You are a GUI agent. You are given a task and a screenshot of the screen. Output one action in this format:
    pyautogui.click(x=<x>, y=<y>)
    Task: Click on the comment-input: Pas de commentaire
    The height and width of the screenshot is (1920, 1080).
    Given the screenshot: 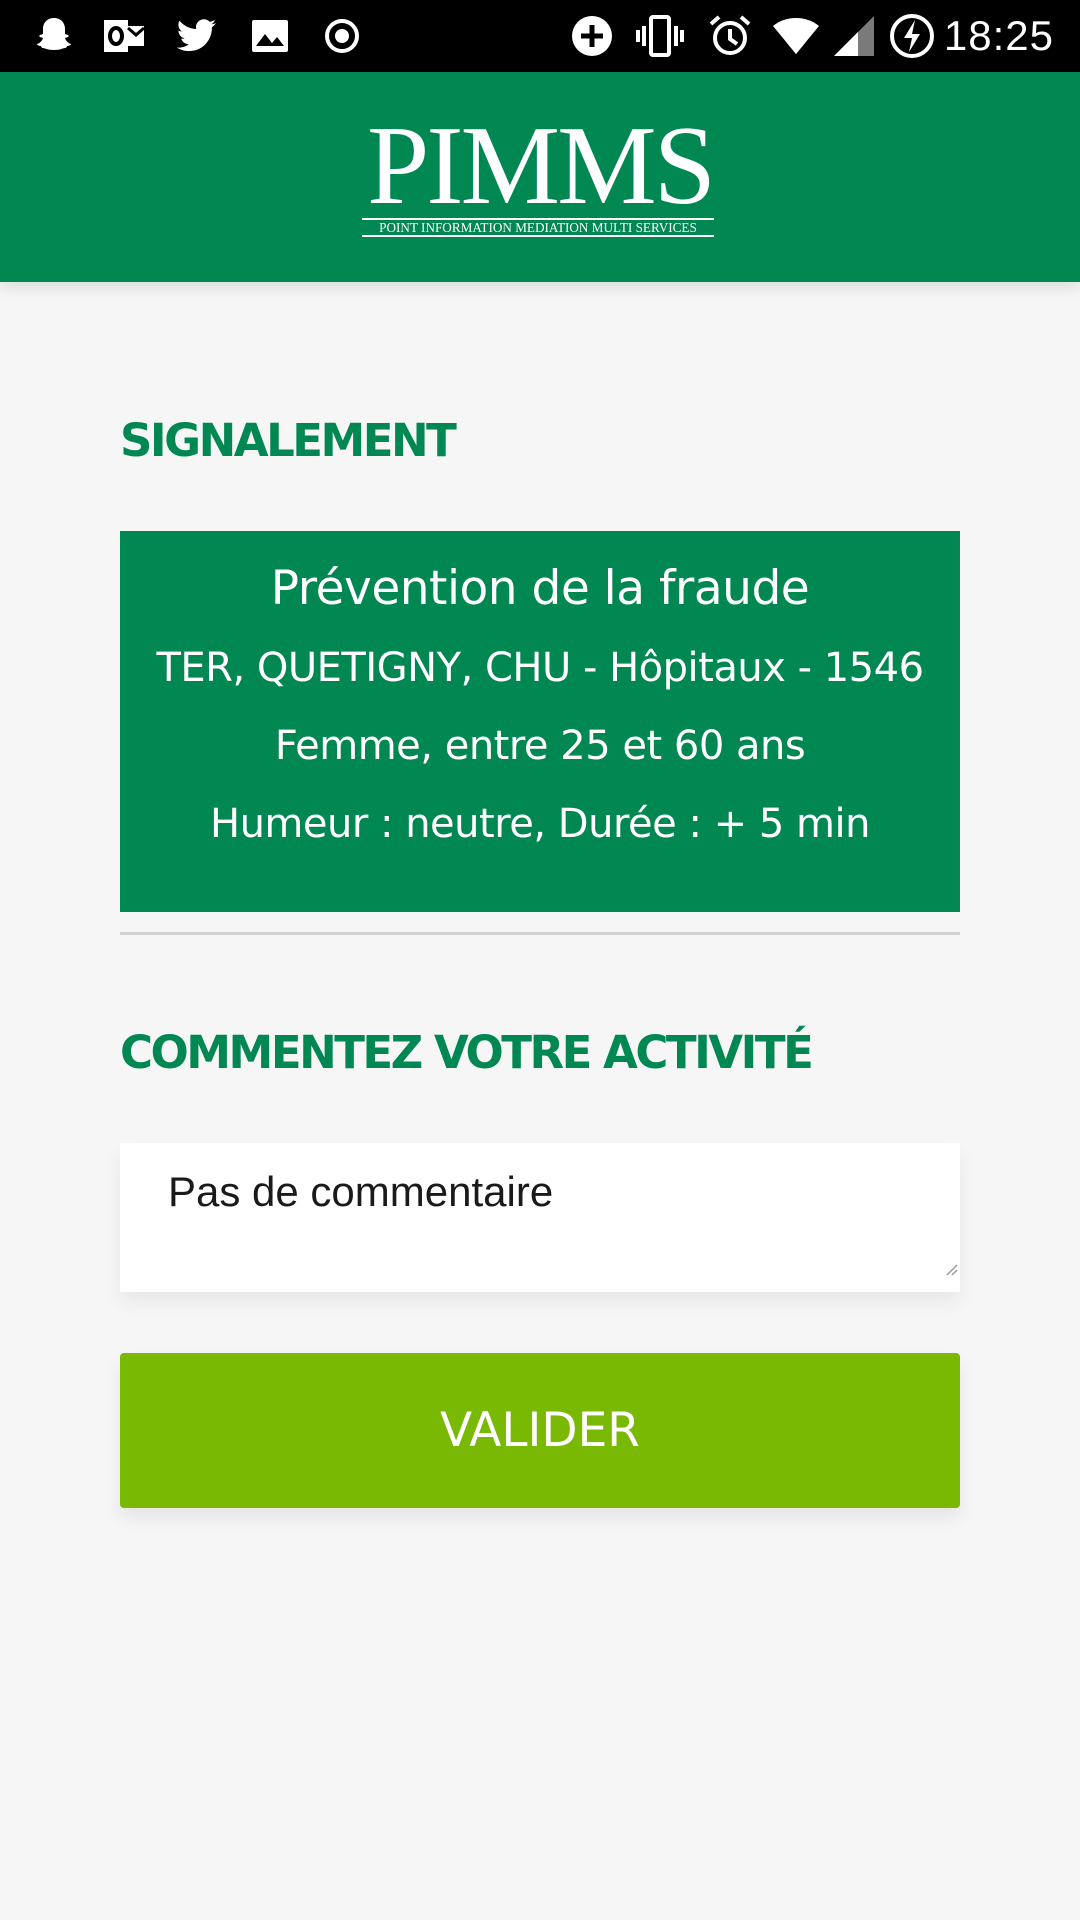 What is the action you would take?
    pyautogui.click(x=540, y=1217)
    